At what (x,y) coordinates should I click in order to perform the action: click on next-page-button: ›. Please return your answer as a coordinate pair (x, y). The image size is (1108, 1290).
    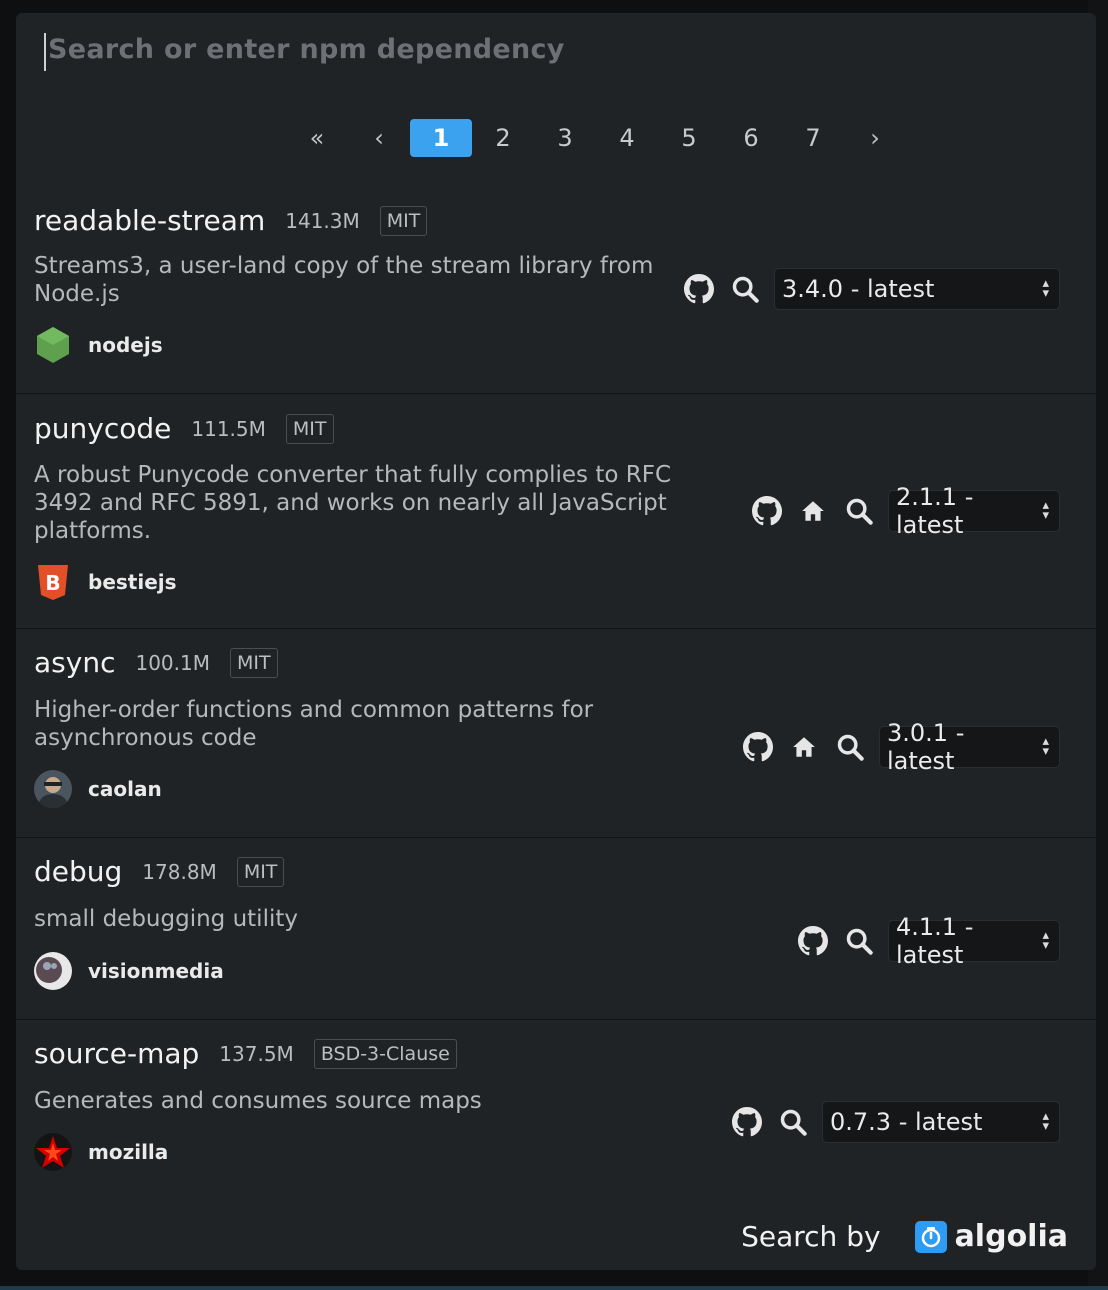
    Looking at the image, I should click on (875, 138).